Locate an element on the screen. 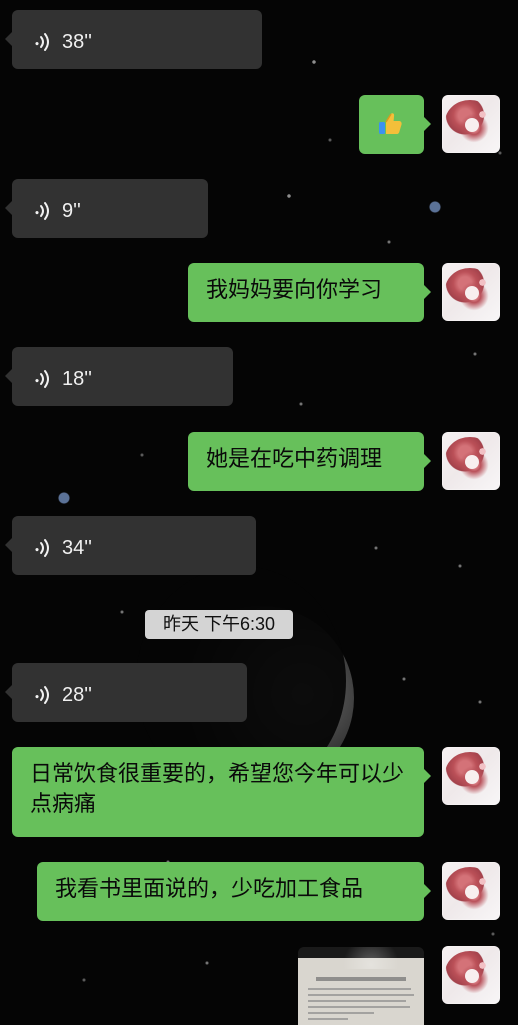 The width and height of the screenshot is (518, 1025). voice-message-3: 18'' is located at coordinates (119, 376).